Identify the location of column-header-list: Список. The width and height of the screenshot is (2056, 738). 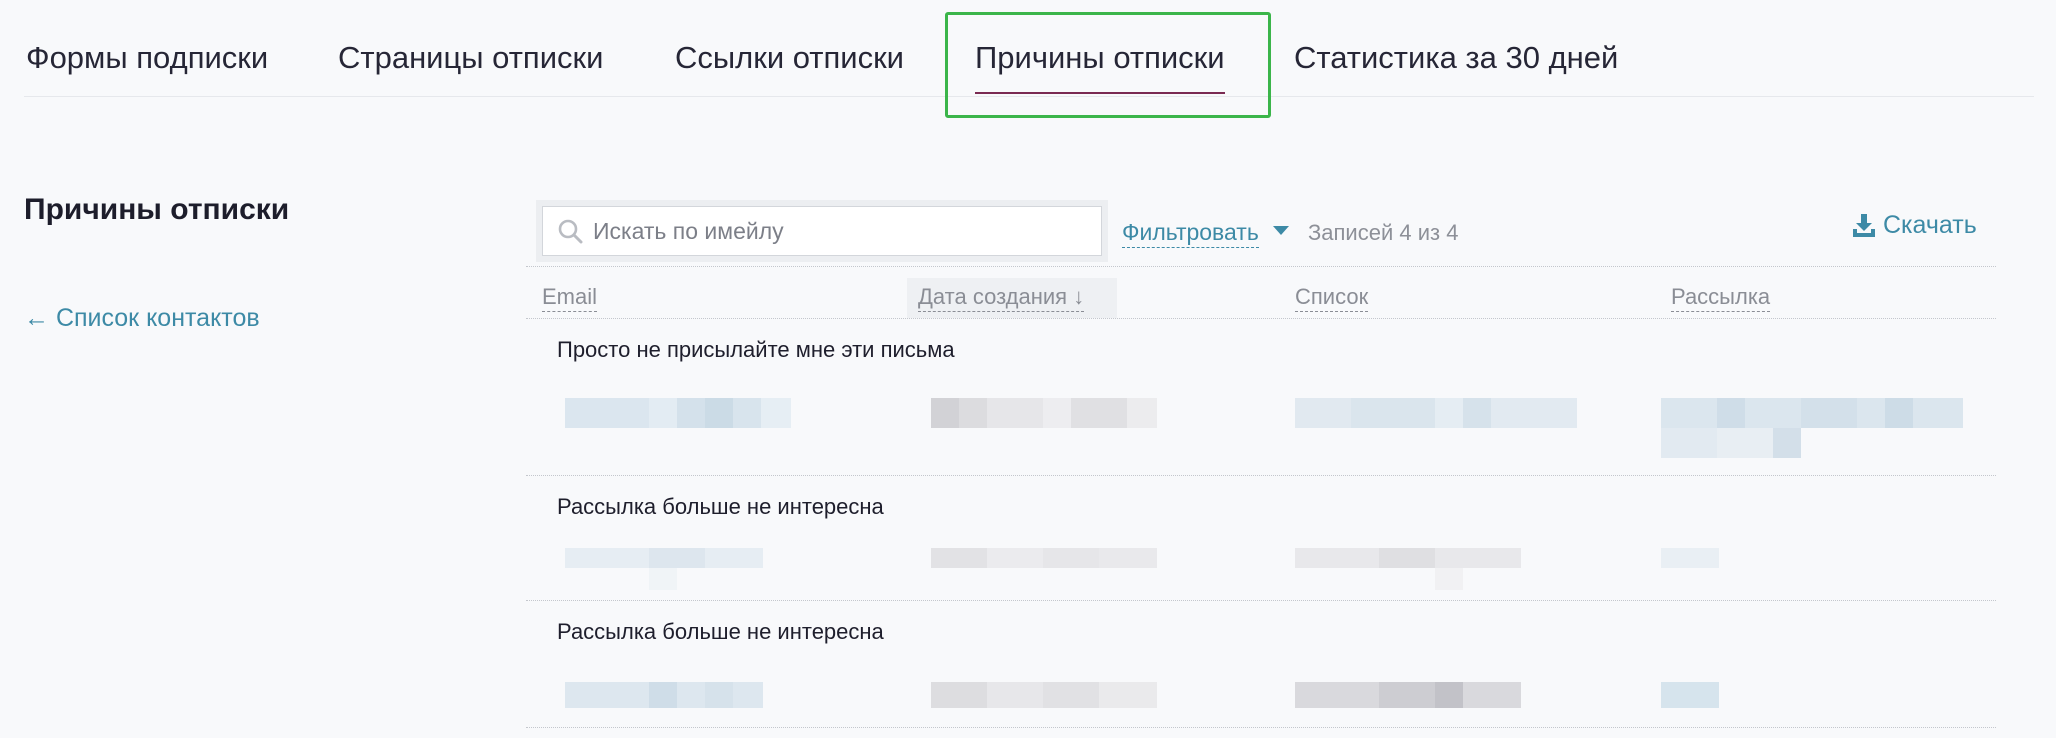
(1332, 298).